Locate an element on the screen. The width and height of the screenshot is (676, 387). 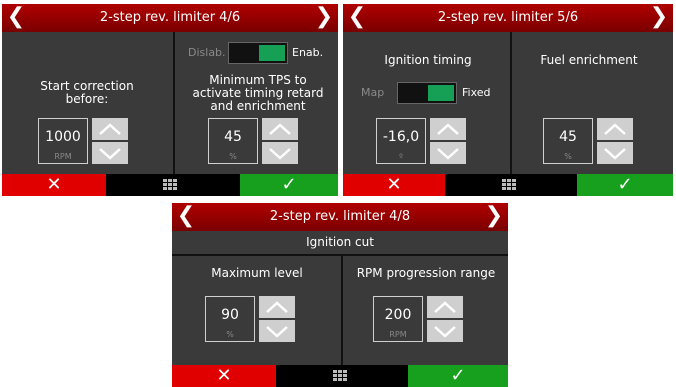
maximum-level-unit: % is located at coordinates (230, 334).